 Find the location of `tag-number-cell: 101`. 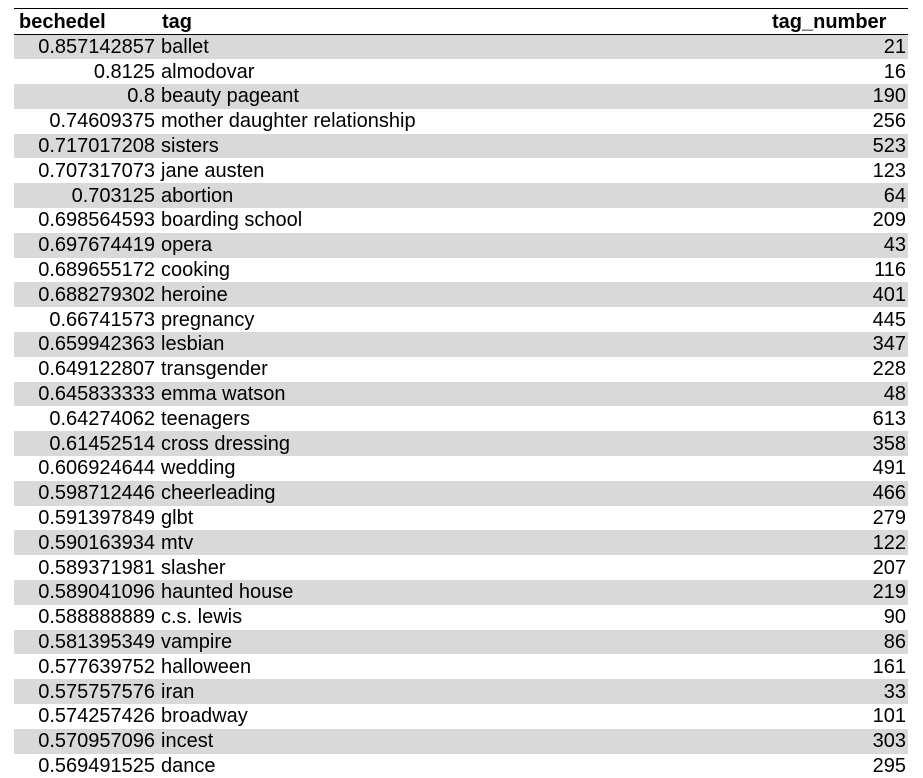

tag-number-cell: 101 is located at coordinates (840, 716).